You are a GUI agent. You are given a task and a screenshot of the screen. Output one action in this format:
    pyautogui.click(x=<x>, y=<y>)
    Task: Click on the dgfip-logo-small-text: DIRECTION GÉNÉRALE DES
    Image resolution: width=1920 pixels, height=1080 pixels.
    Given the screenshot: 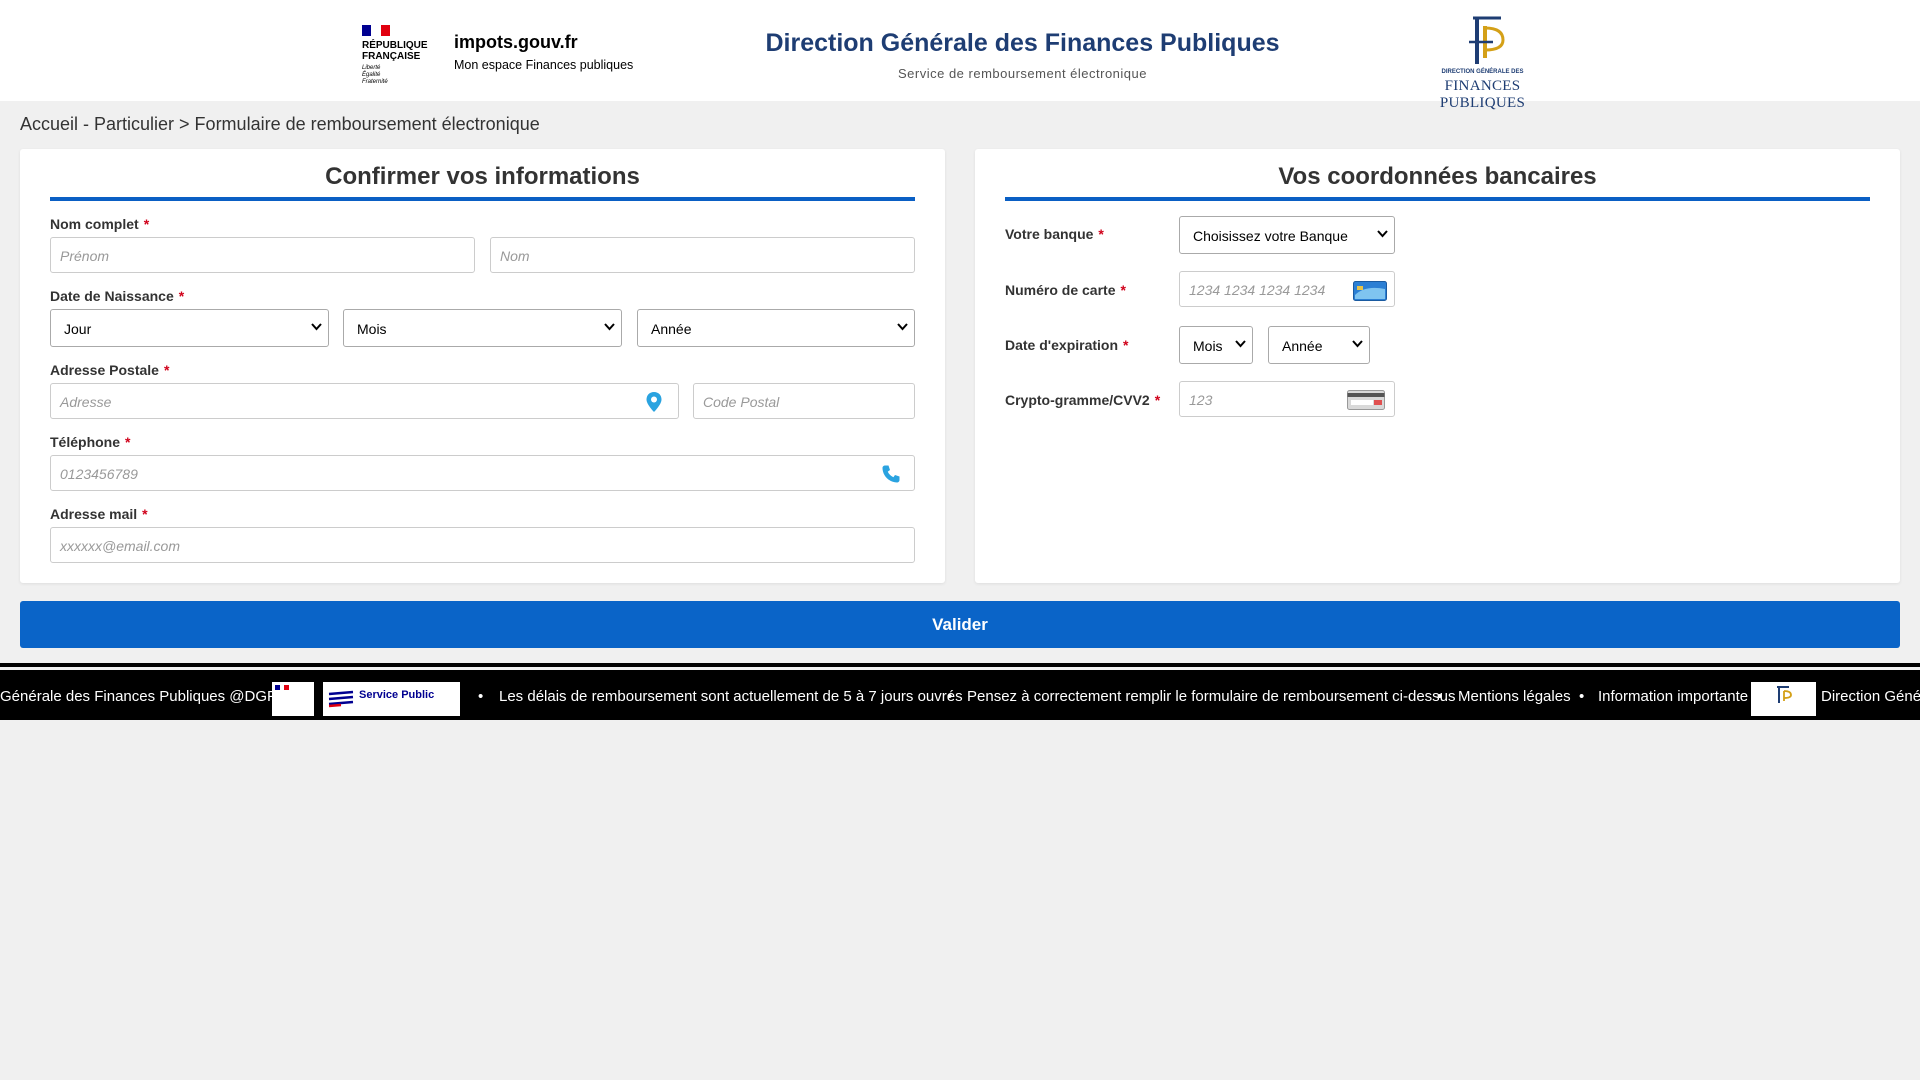 What is the action you would take?
    pyautogui.click(x=1482, y=72)
    